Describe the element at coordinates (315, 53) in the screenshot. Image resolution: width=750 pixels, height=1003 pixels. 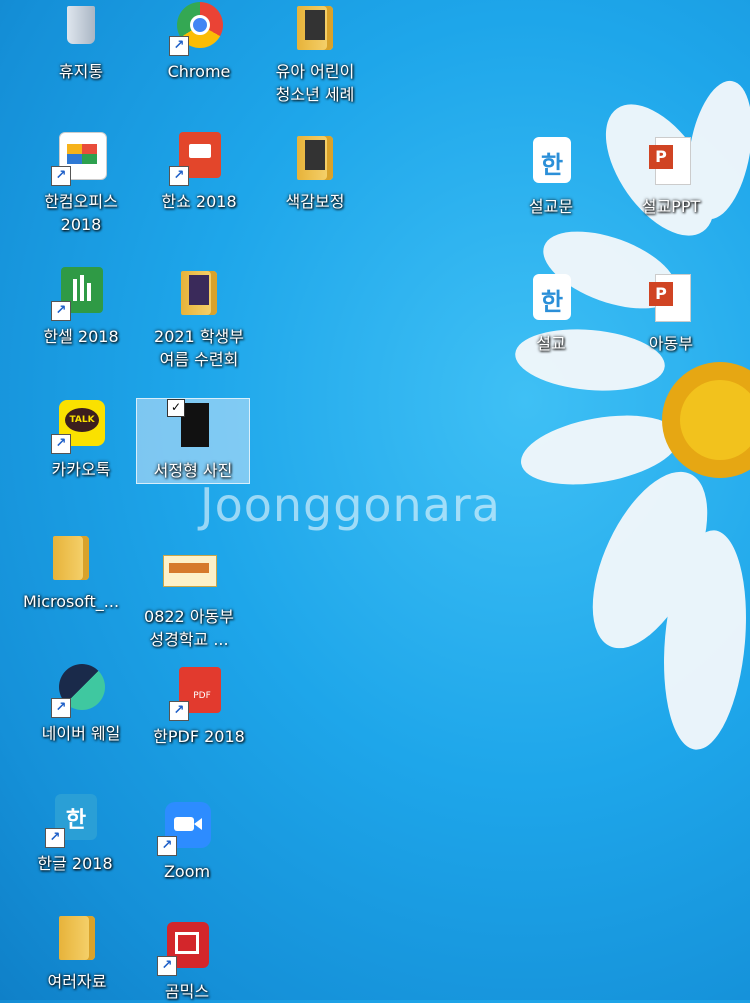
I see `folder-youth-baptism: 유아 어린이 청소년 세례` at that location.